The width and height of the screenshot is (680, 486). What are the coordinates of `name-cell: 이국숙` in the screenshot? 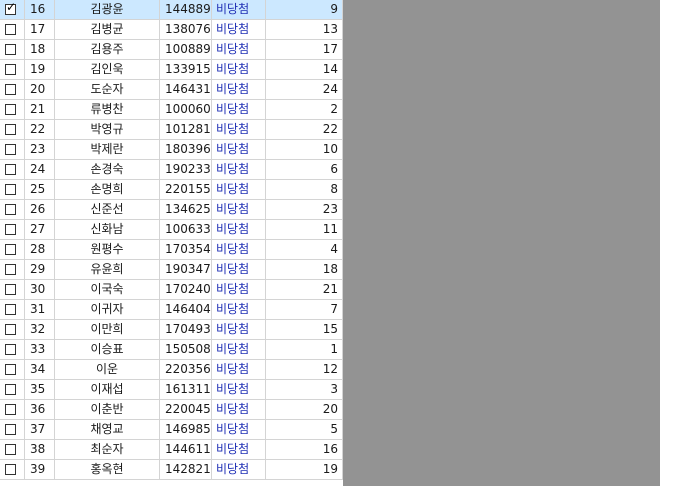 It's located at (107, 289).